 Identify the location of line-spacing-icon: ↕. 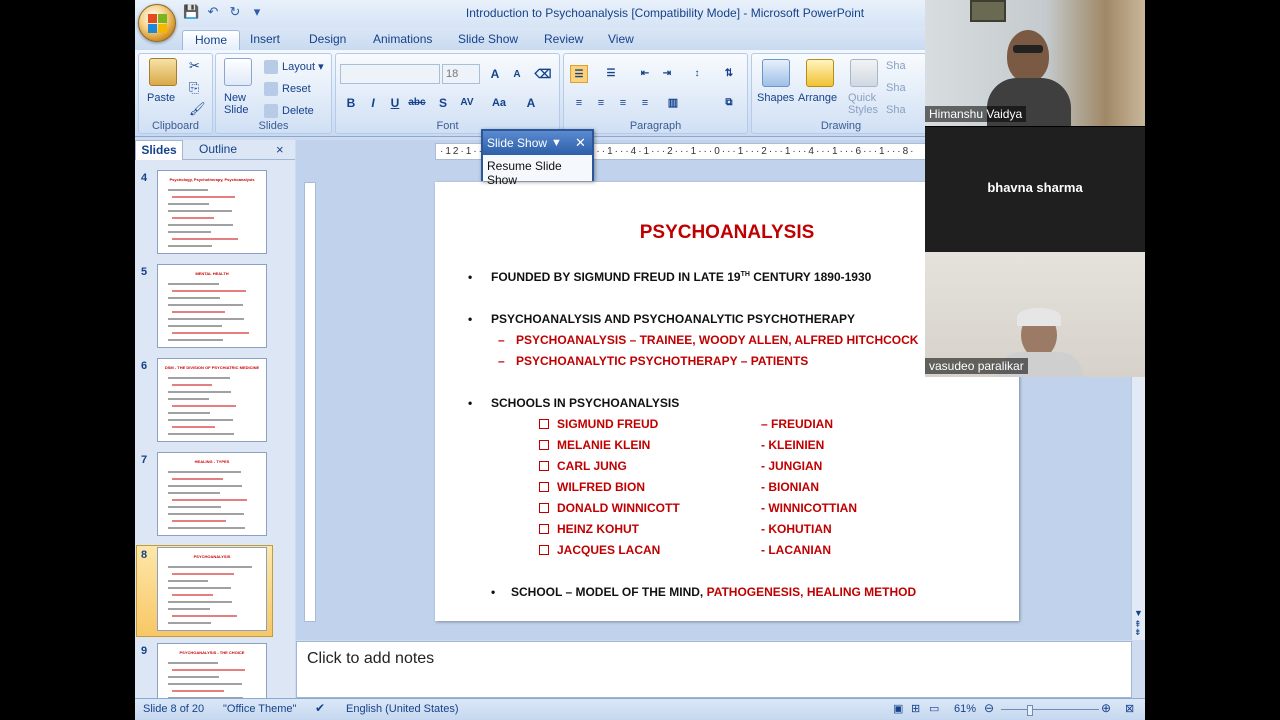
(697, 74).